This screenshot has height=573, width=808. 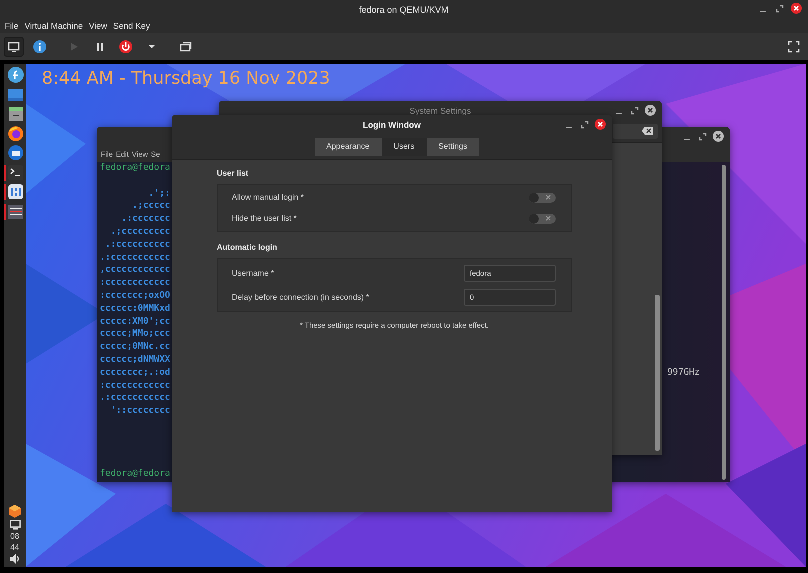 What do you see at coordinates (348, 147) in the screenshot?
I see `tab: Appearance` at bounding box center [348, 147].